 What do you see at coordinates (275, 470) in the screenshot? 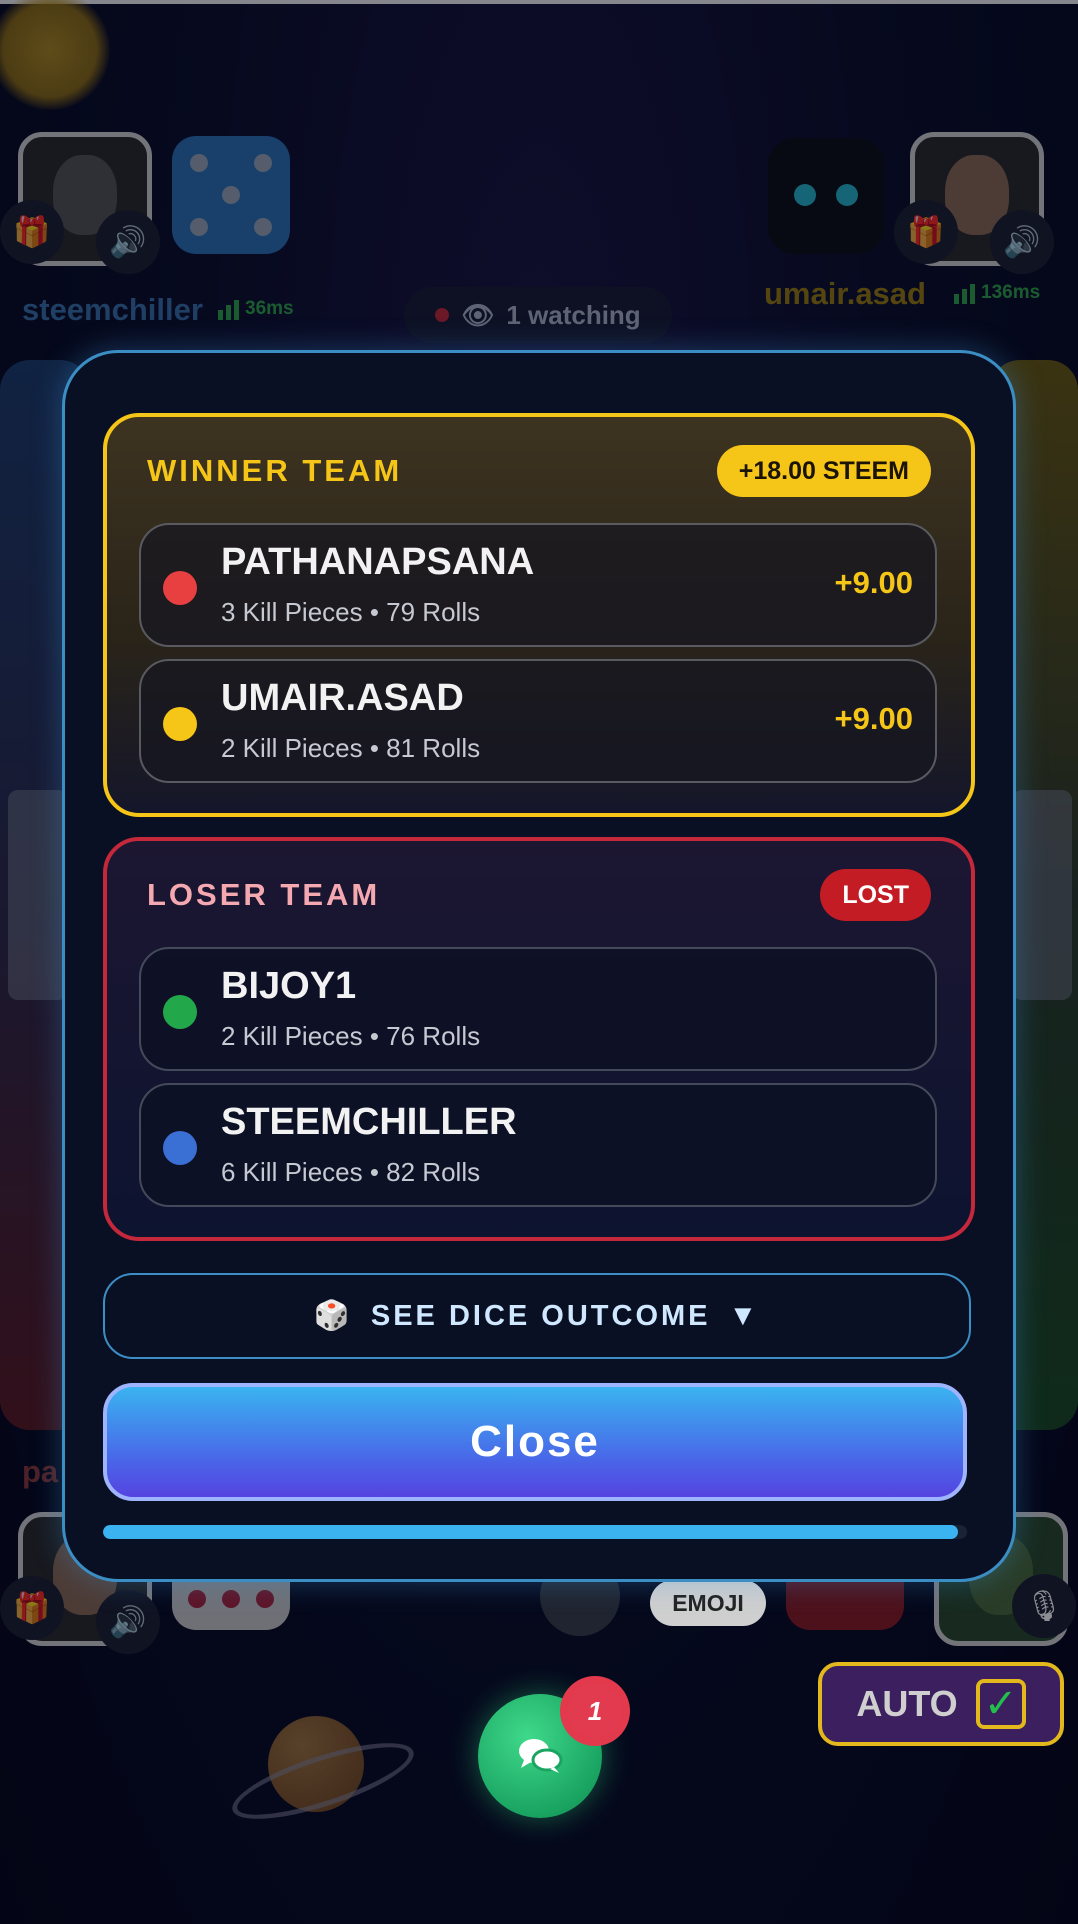
I see `winner-team-title: WINNER TEAM` at bounding box center [275, 470].